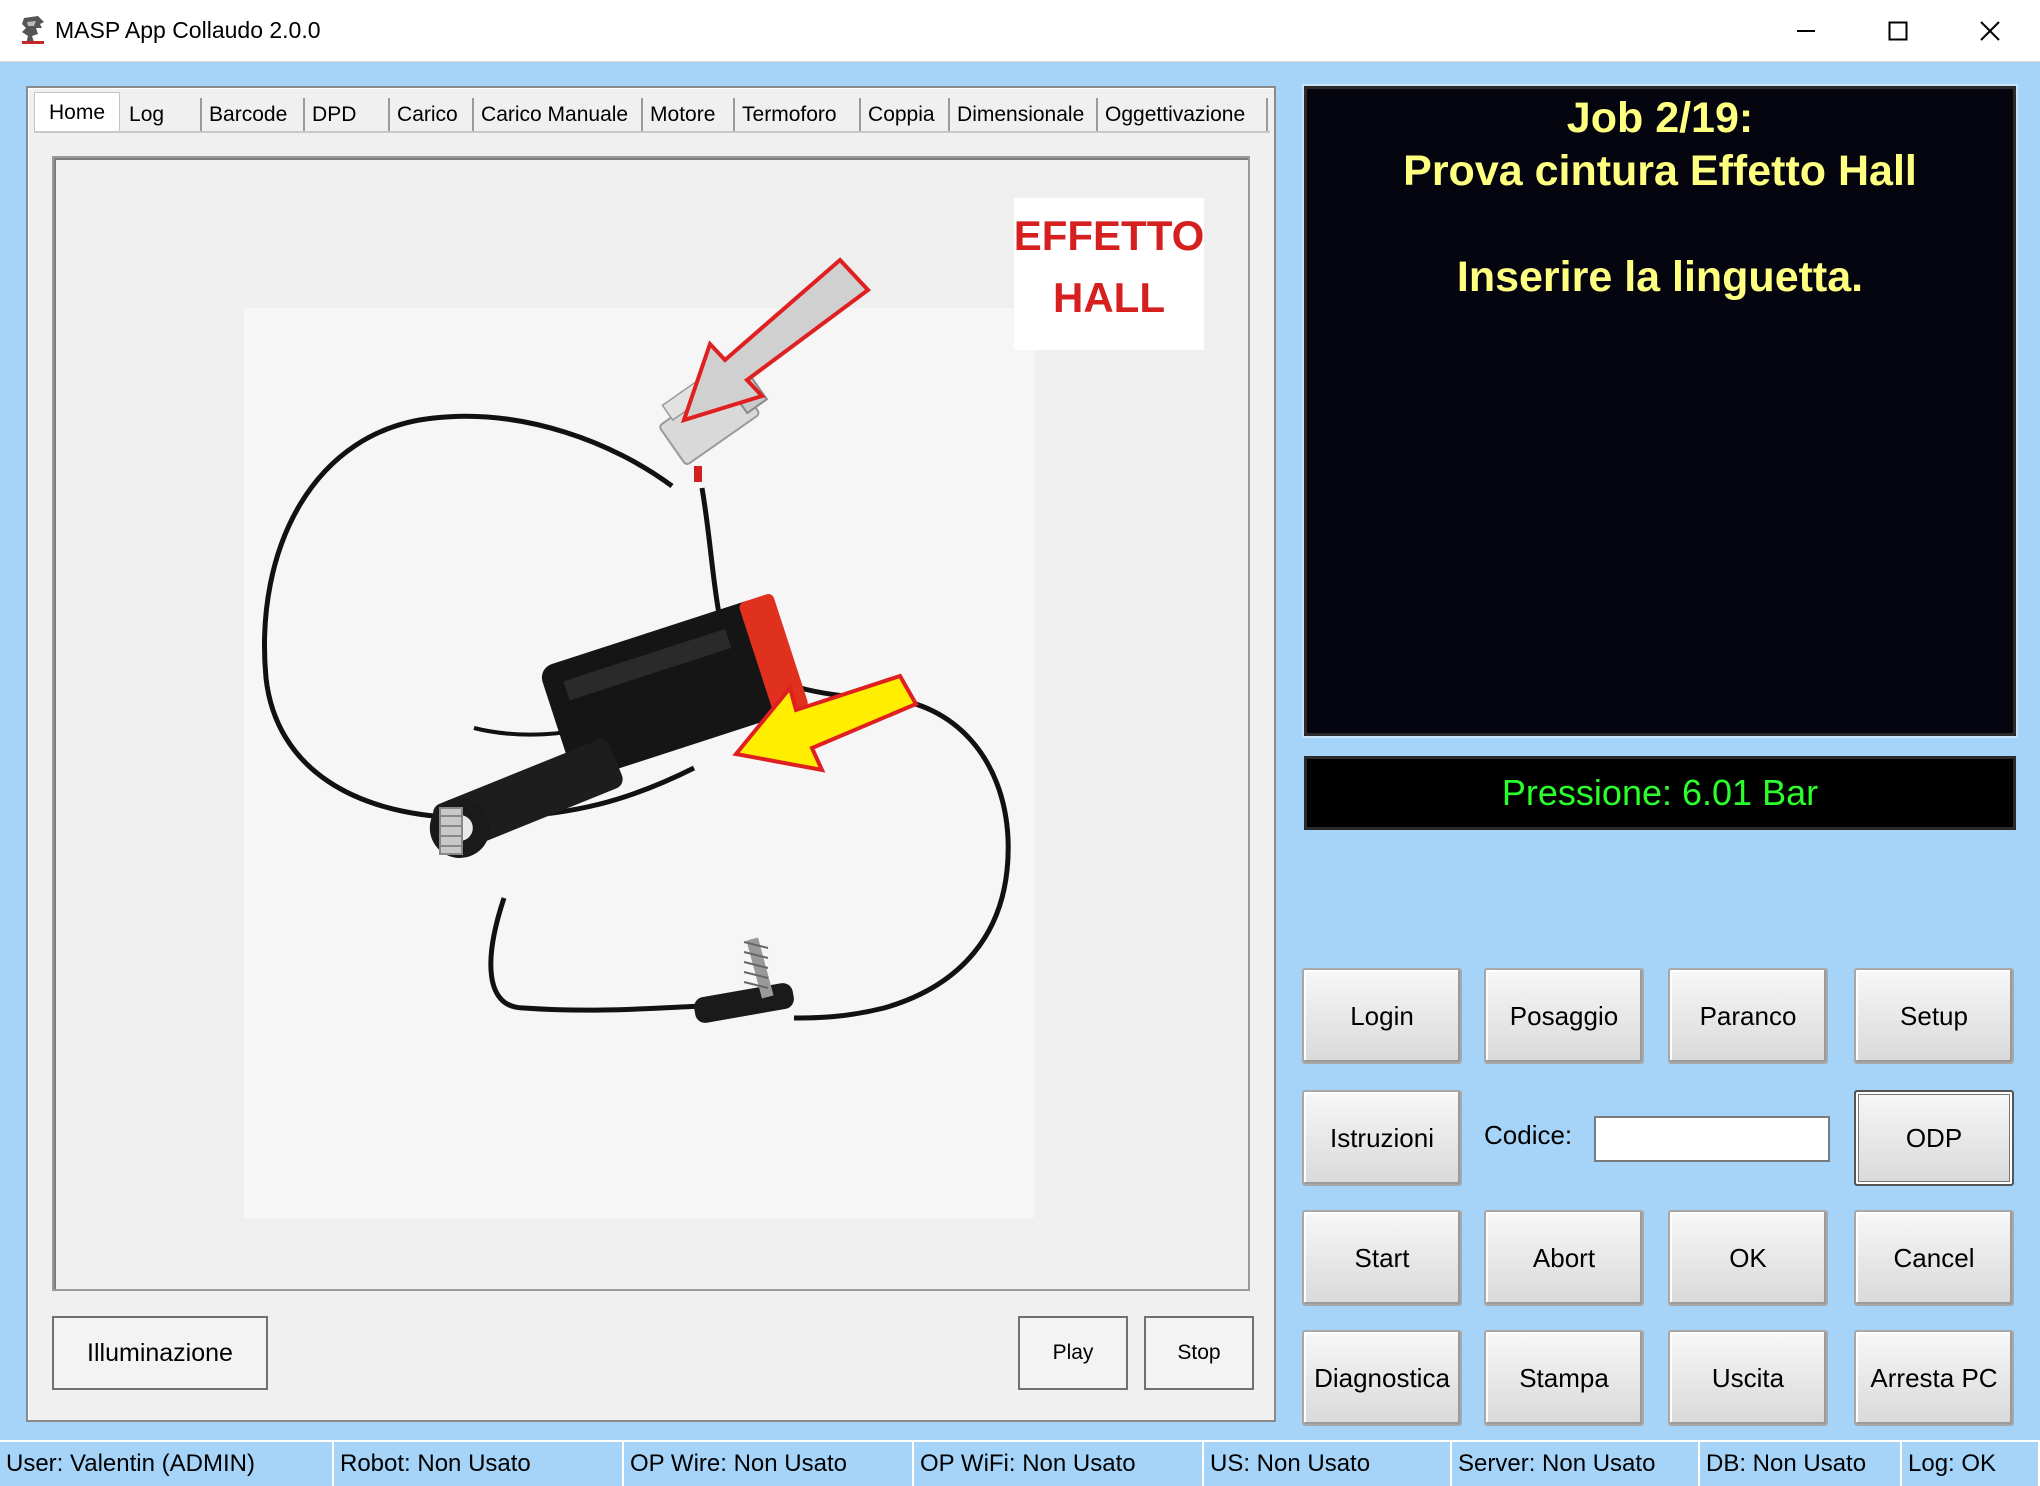  Describe the element at coordinates (1382, 1138) in the screenshot. I see `istruzioni-button: Istruzioni` at that location.